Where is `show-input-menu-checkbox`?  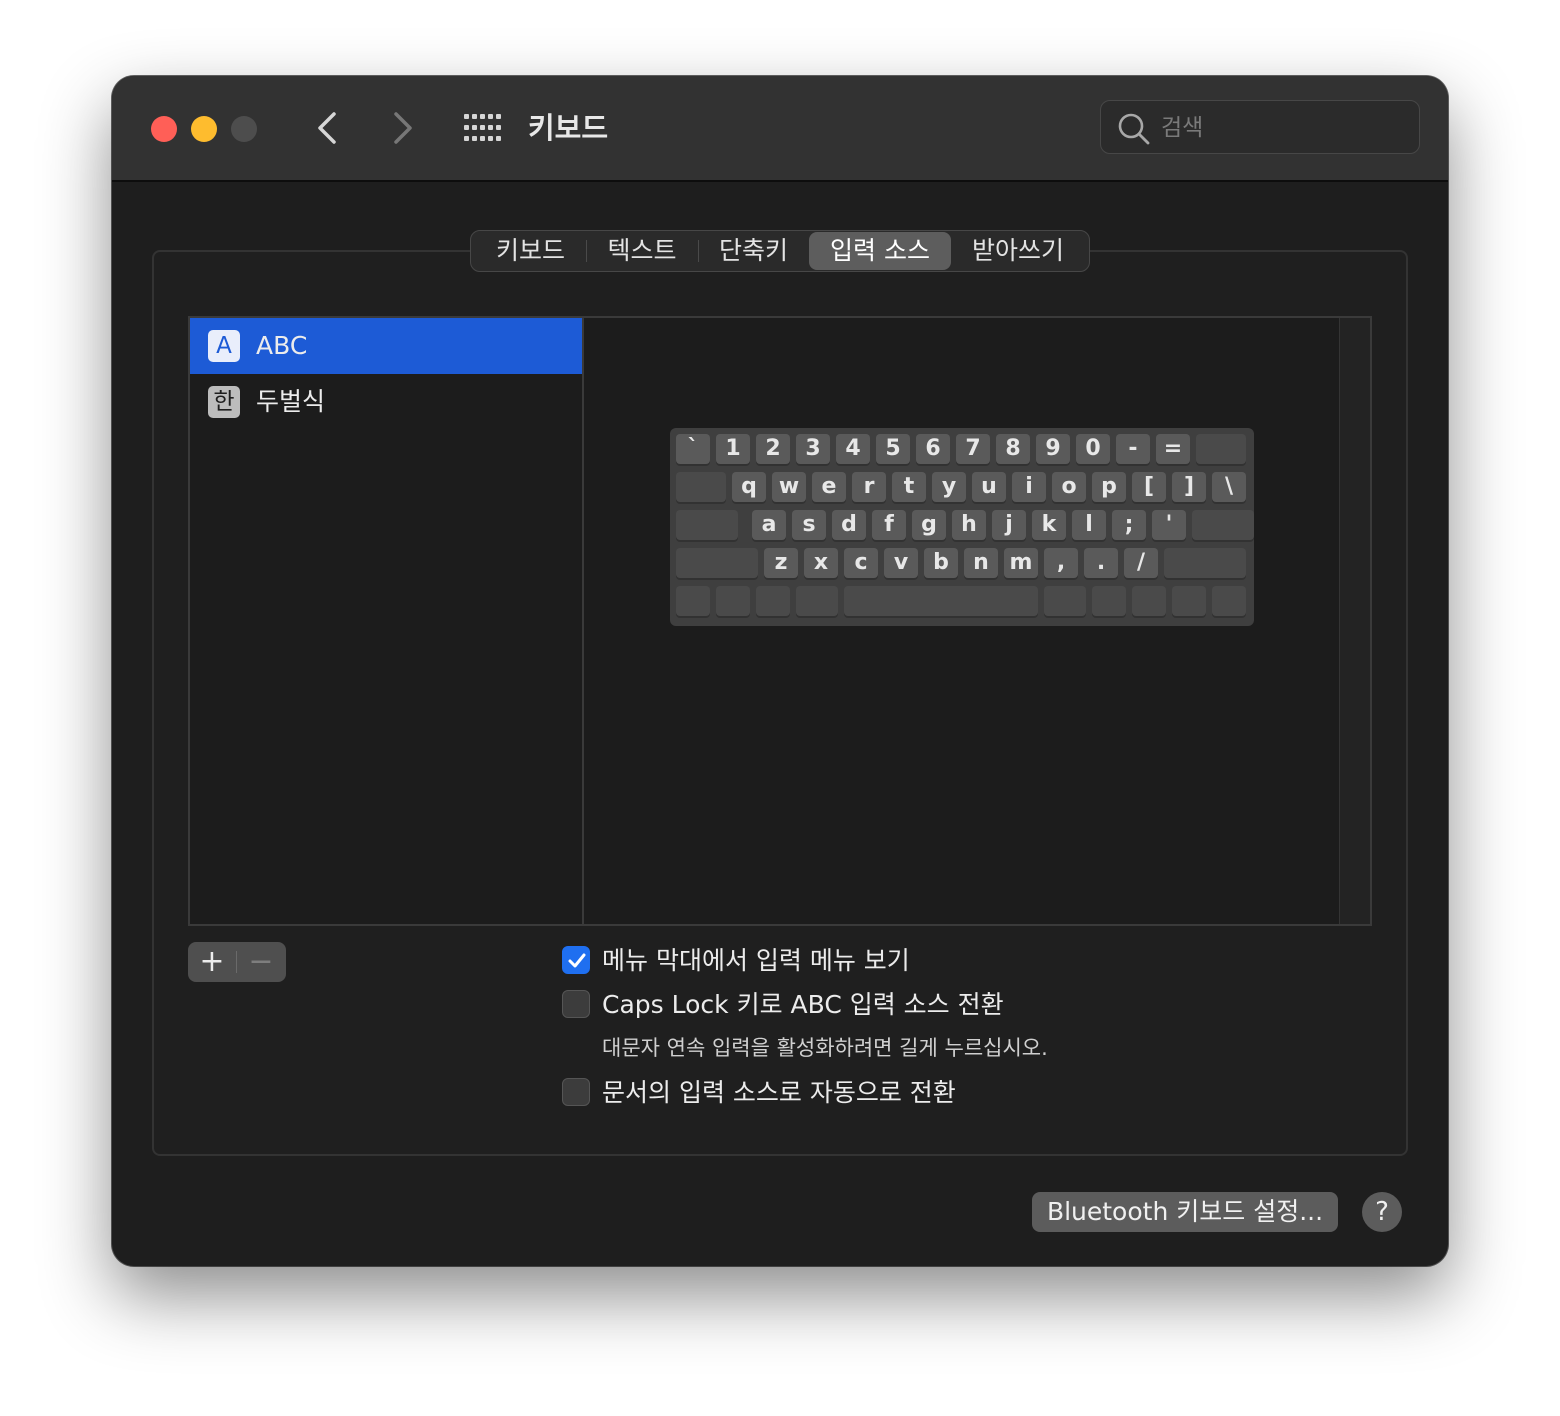 show-input-menu-checkbox is located at coordinates (576, 960).